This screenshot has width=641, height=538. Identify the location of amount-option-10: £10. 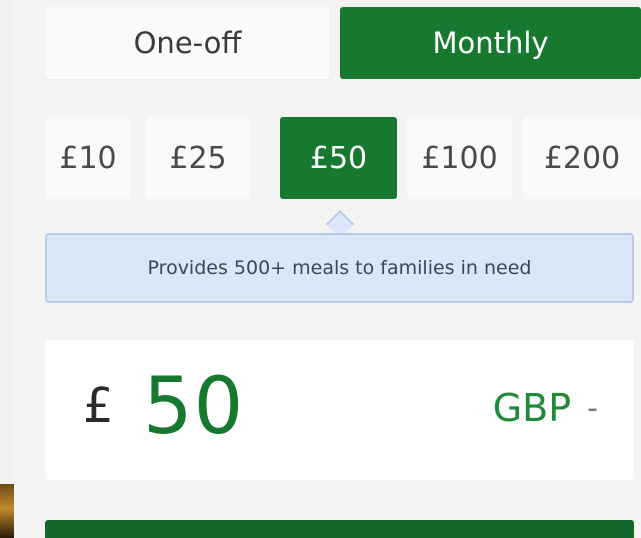
(88, 158).